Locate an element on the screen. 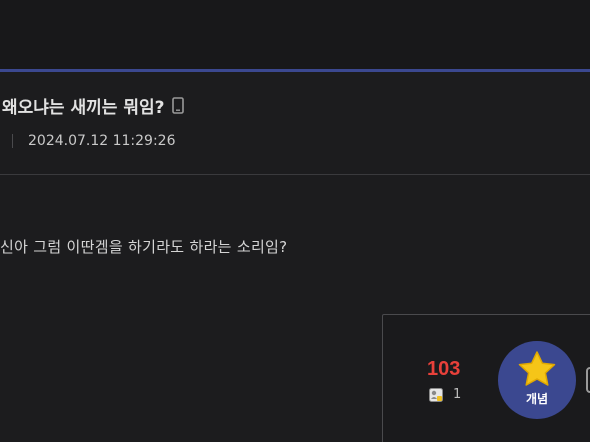 The width and height of the screenshot is (590, 442). accent-divider is located at coordinates (295, 70).